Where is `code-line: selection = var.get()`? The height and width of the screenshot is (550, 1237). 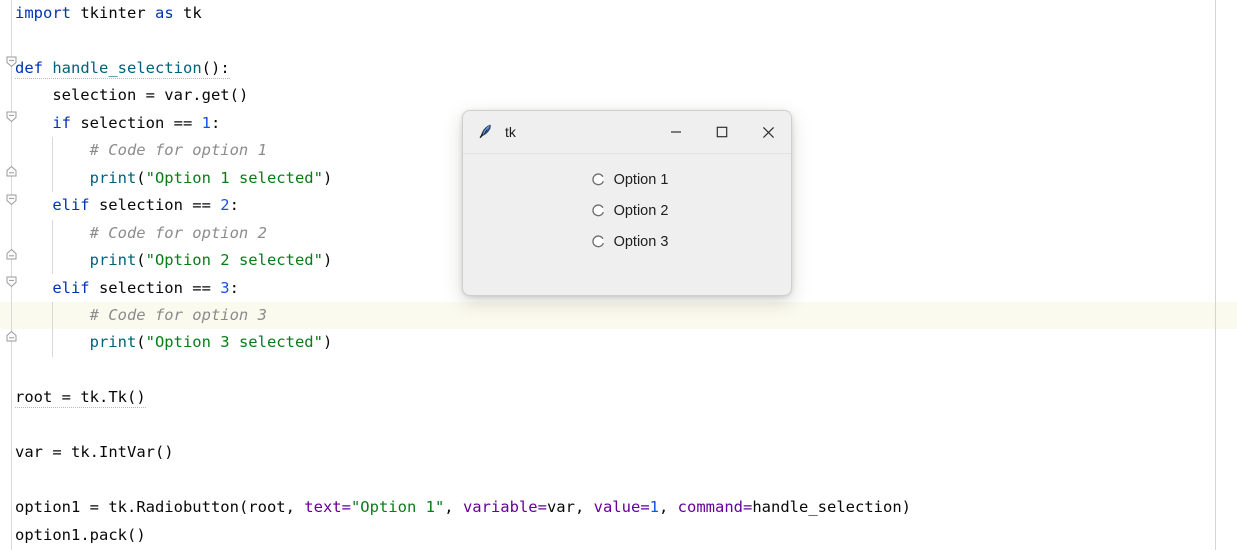 code-line: selection = var.get() is located at coordinates (131, 95).